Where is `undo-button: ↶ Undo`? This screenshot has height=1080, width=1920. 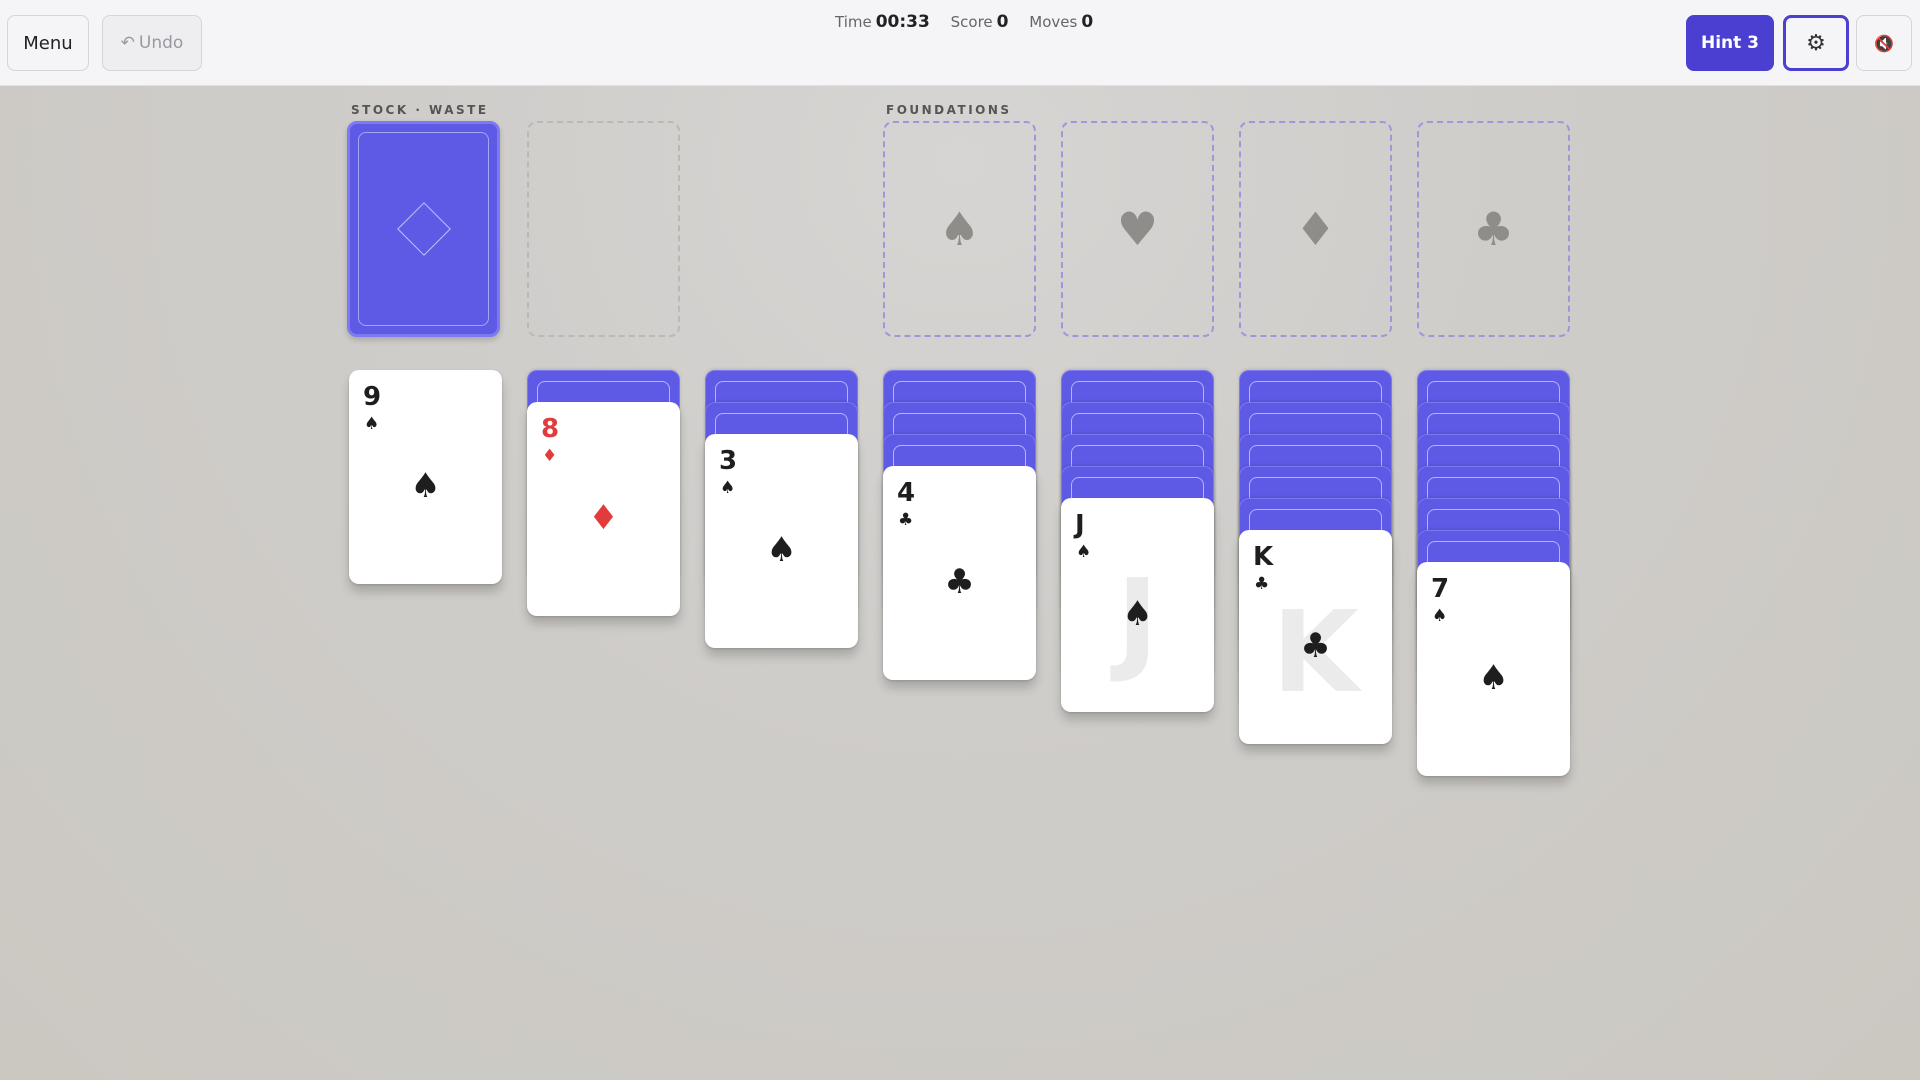
undo-button: ↶ Undo is located at coordinates (152, 43).